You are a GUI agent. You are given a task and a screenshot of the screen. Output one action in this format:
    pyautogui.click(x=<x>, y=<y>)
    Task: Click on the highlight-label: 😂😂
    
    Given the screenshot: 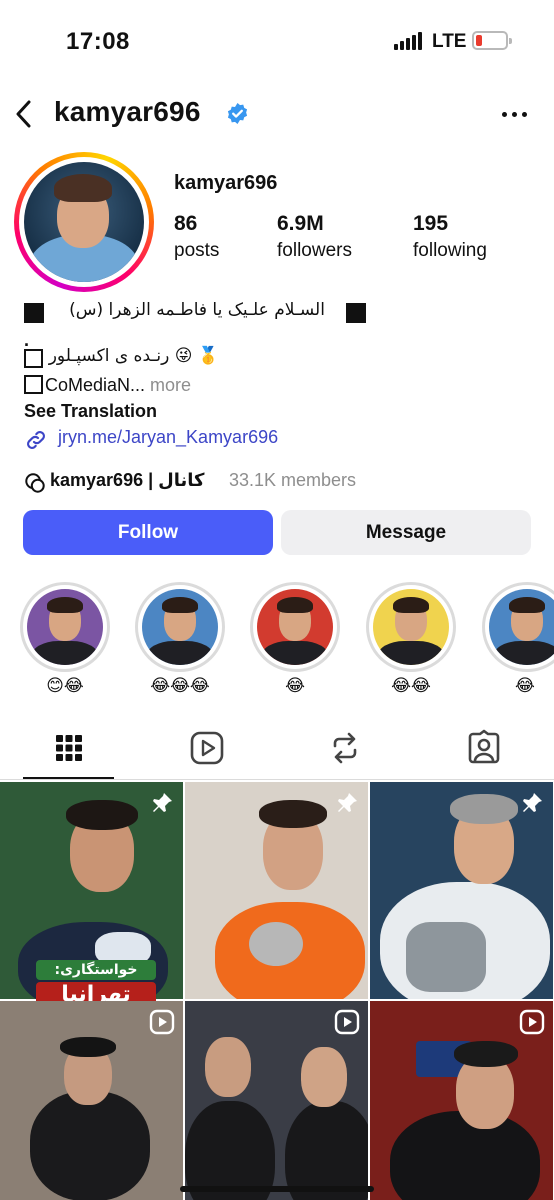 What is the action you would take?
    pyautogui.click(x=411, y=686)
    